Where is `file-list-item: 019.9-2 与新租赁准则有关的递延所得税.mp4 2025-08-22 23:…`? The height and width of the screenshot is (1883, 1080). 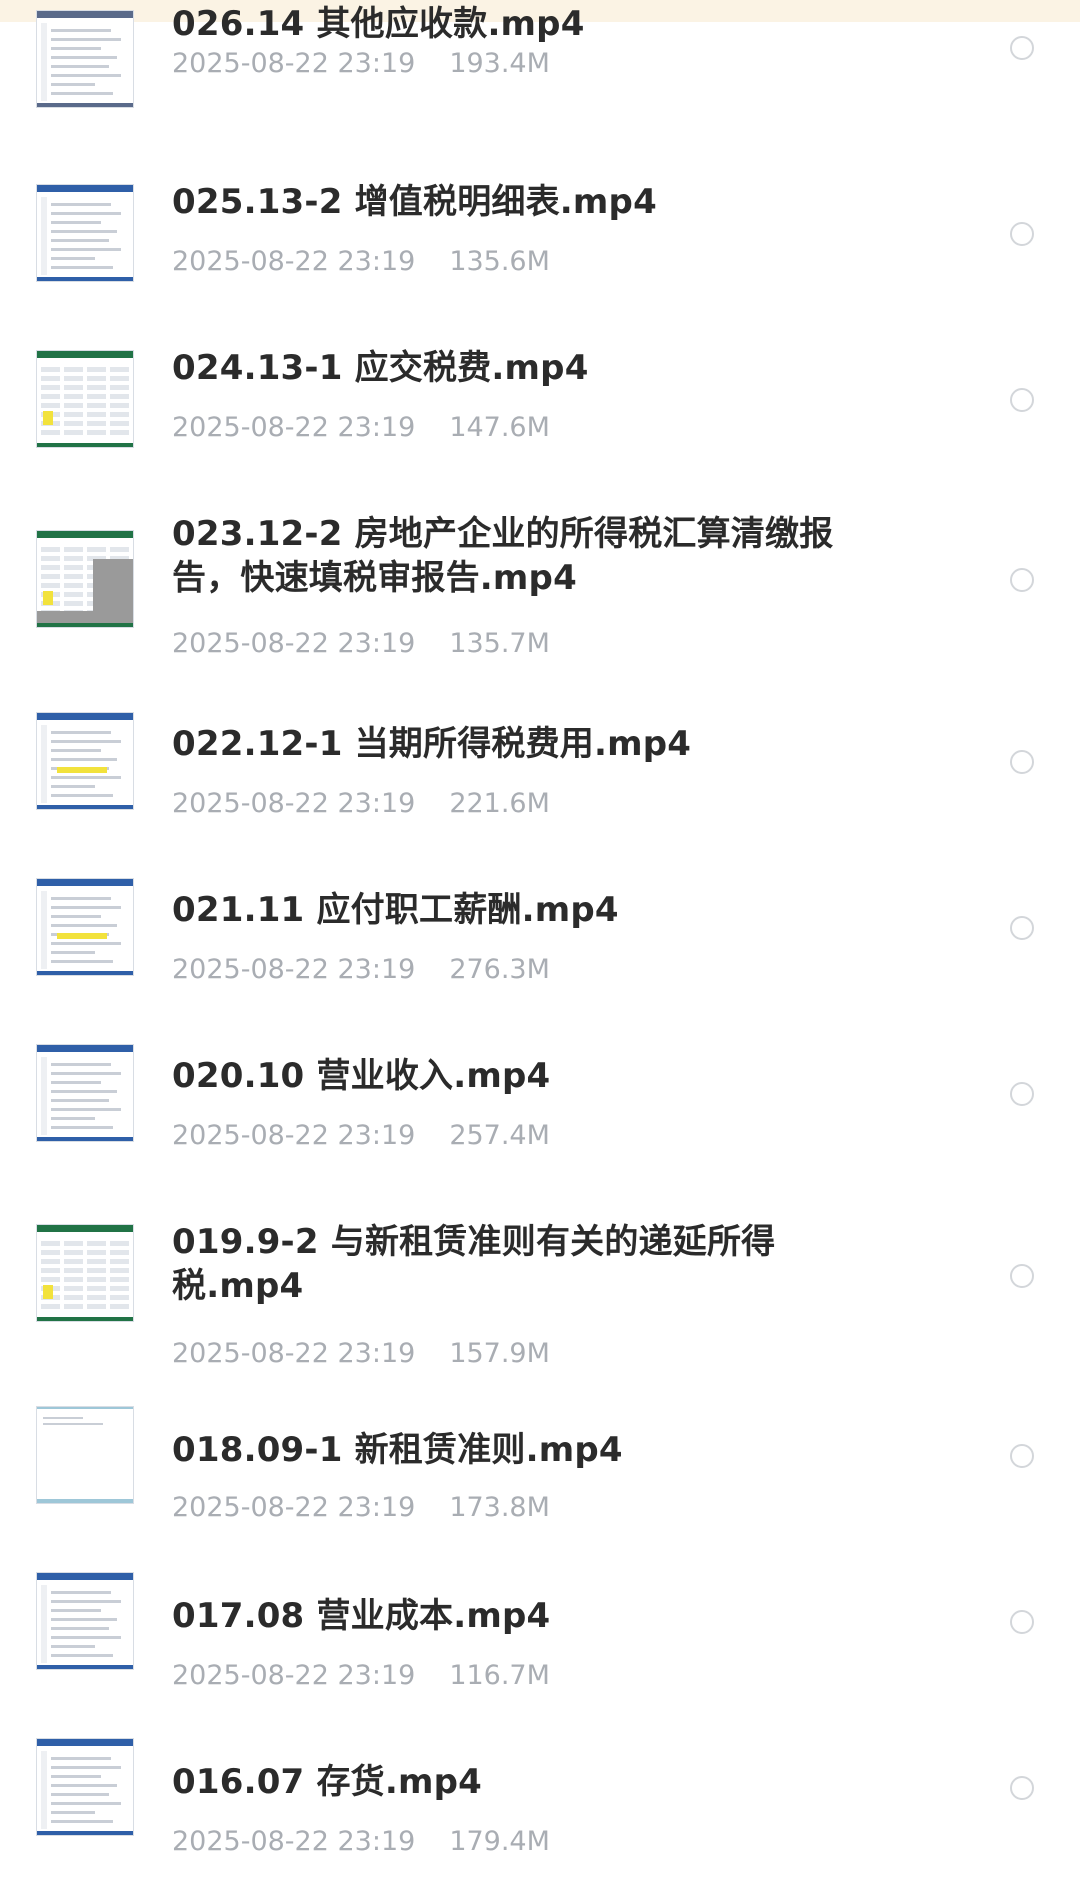 file-list-item: 019.9-2 与新租赁准则有关的递延所得税.mp4 2025-08-22 23:… is located at coordinates (540, 1295).